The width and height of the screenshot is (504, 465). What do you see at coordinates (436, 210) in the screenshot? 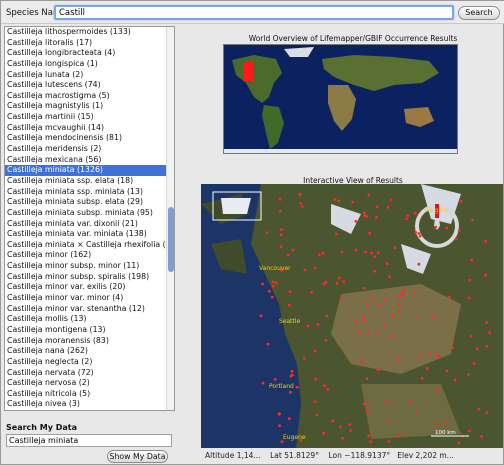
I see `city-label-calgary: Calgary` at bounding box center [436, 210].